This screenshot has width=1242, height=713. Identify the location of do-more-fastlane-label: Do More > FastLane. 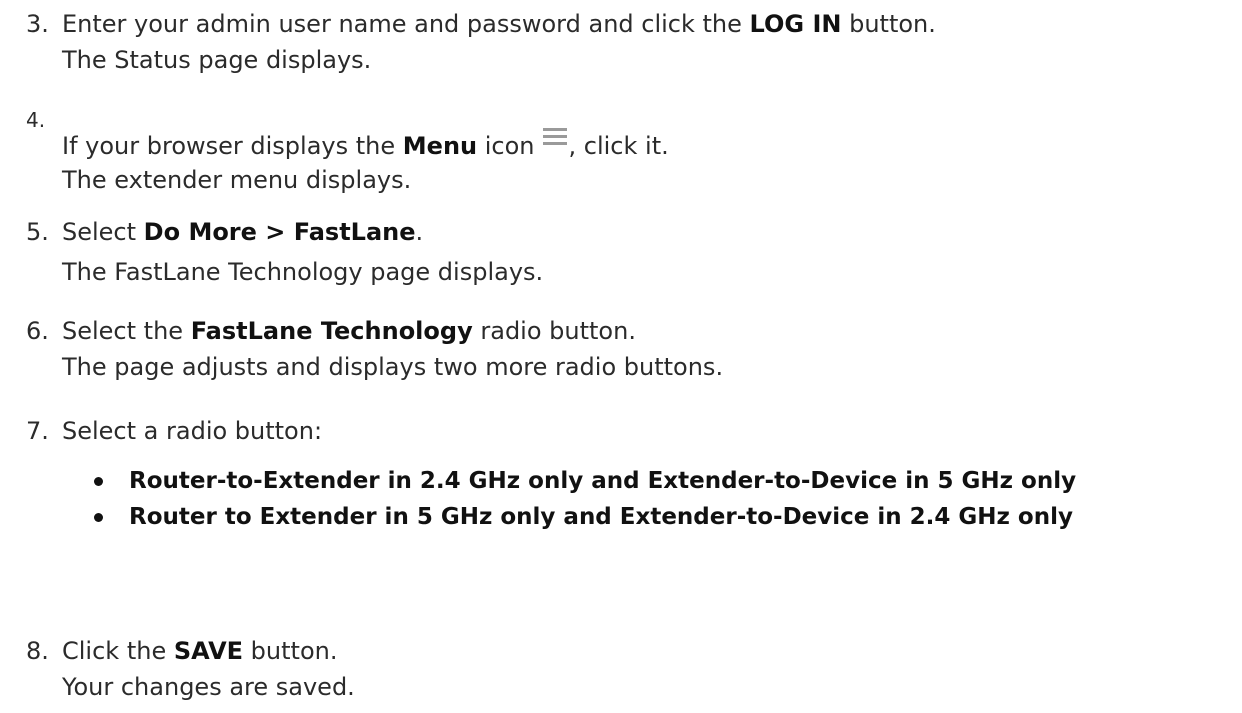
(279, 232).